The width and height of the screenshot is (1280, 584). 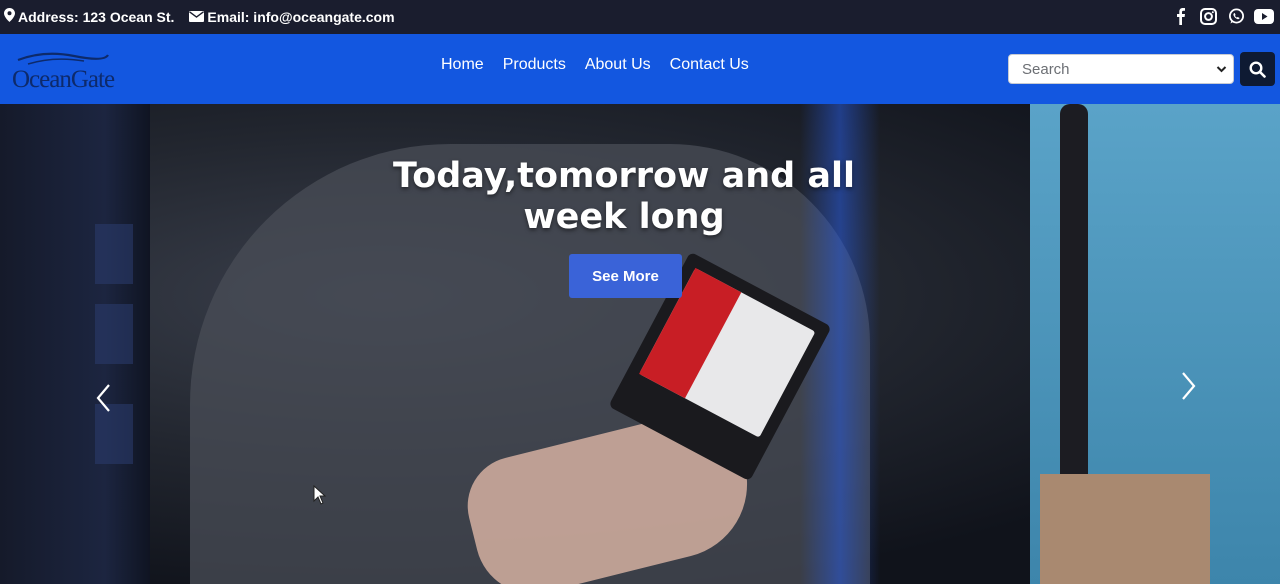 What do you see at coordinates (462, 65) in the screenshot?
I see `nav-link-home: Home` at bounding box center [462, 65].